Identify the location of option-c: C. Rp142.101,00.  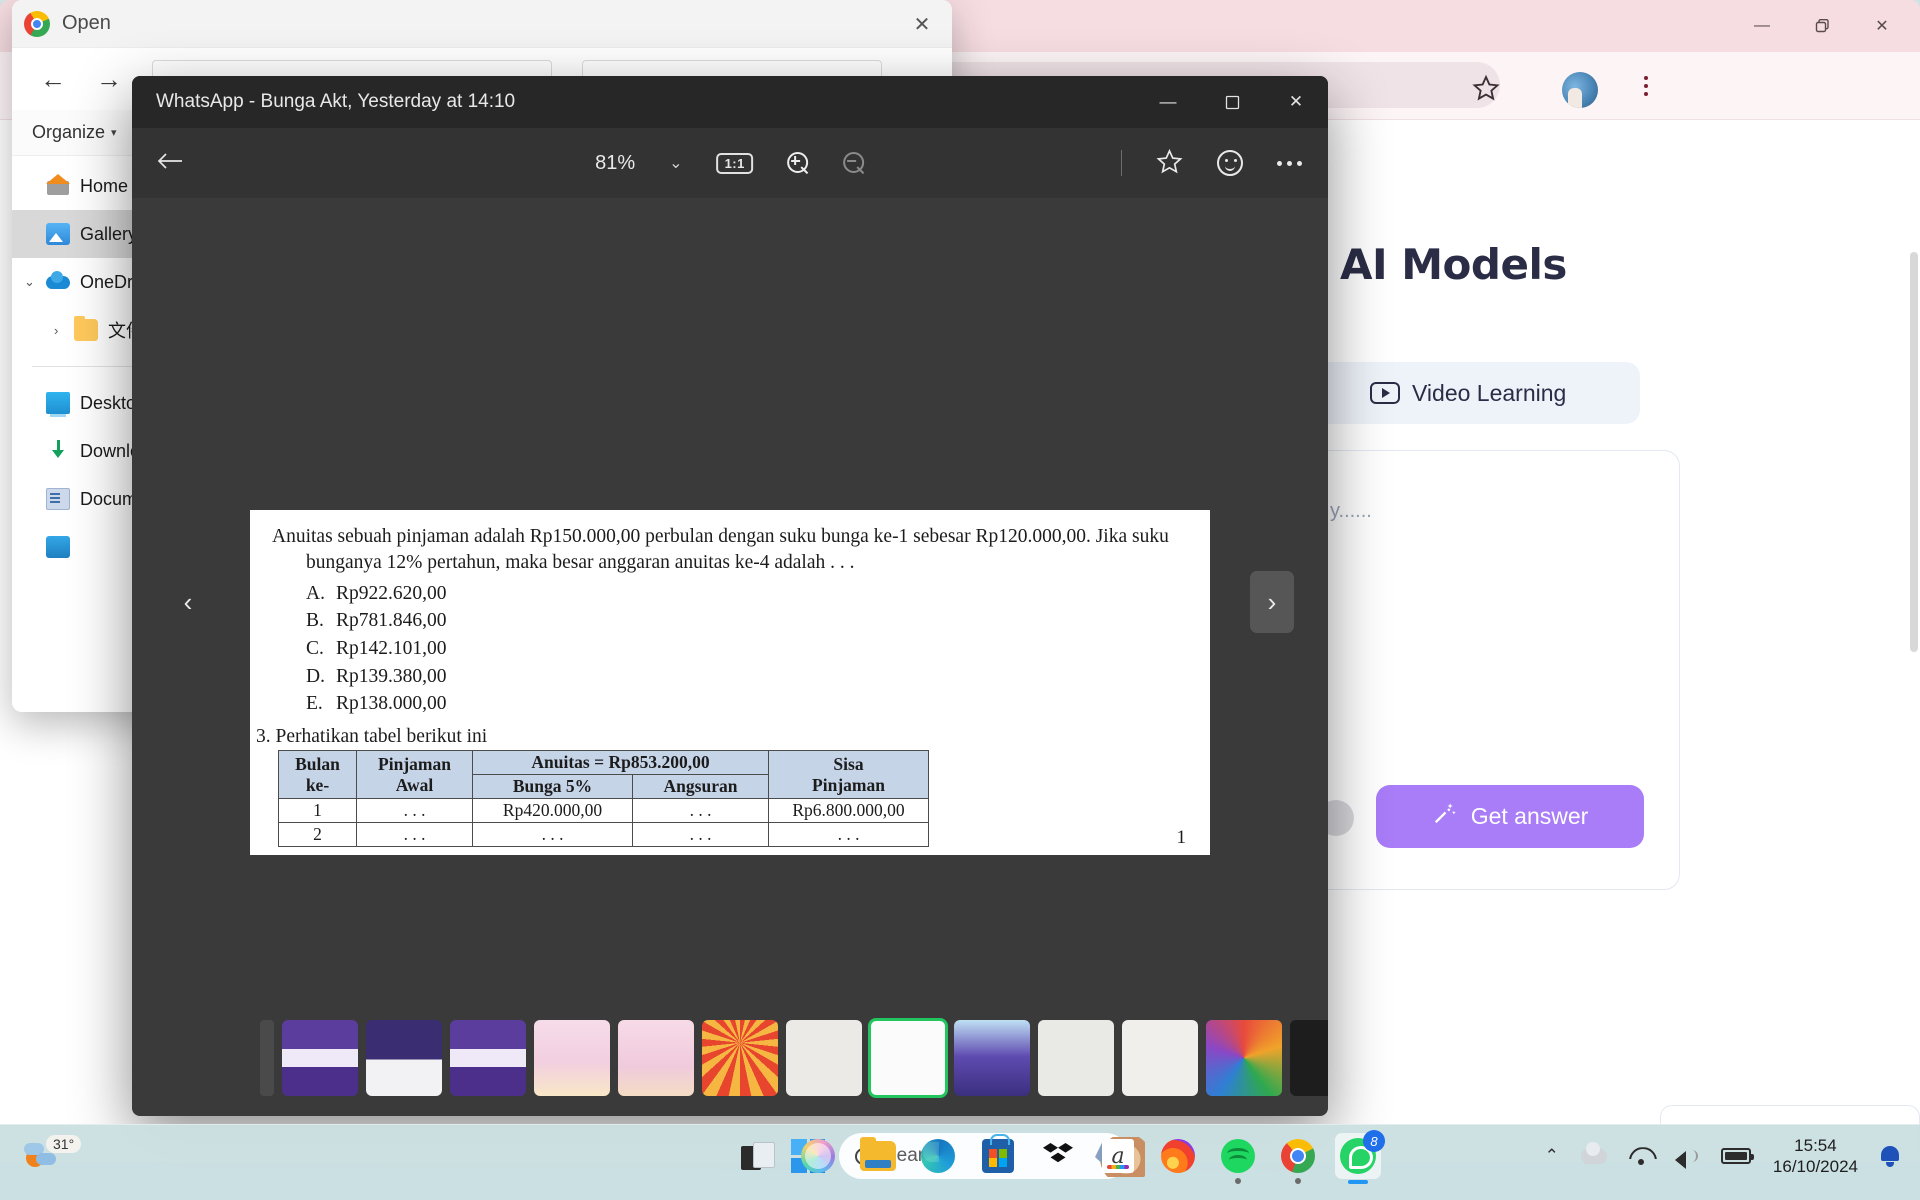
(376, 648).